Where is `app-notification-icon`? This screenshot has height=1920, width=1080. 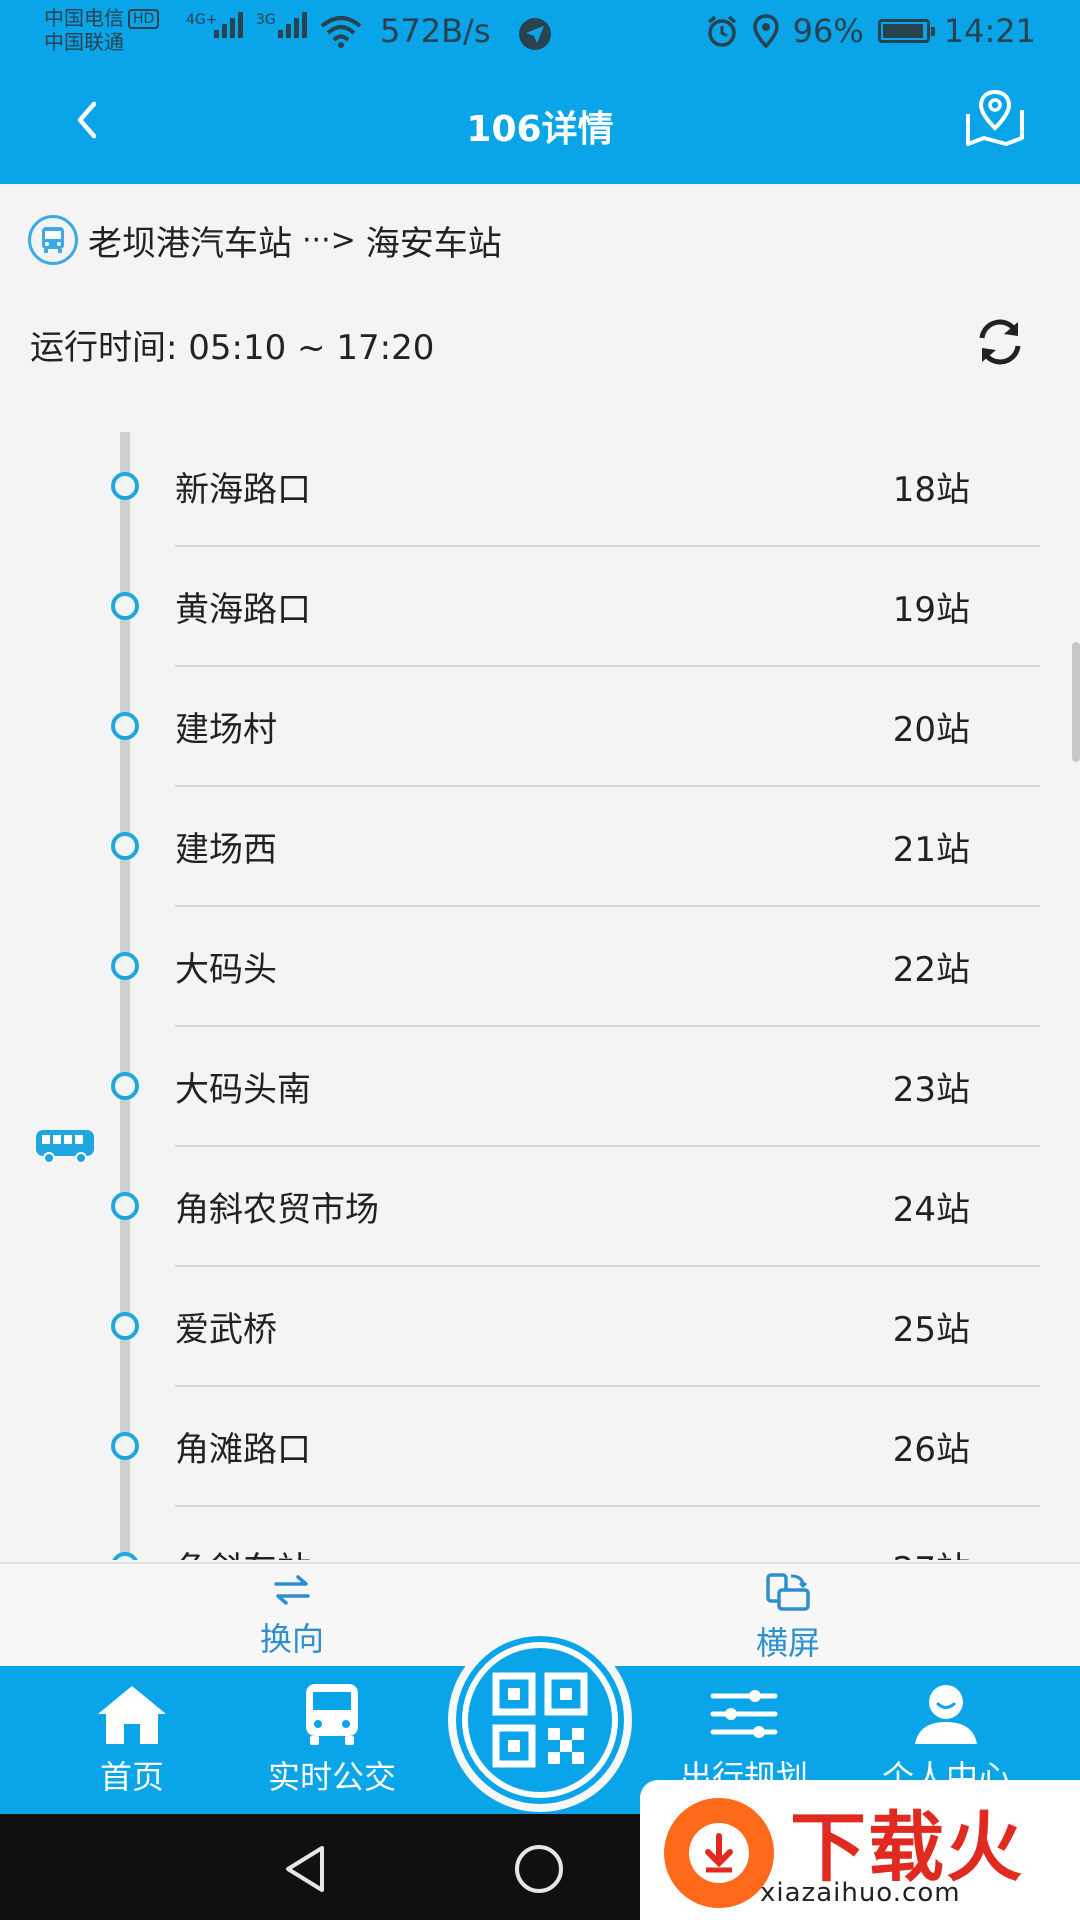 app-notification-icon is located at coordinates (535, 34).